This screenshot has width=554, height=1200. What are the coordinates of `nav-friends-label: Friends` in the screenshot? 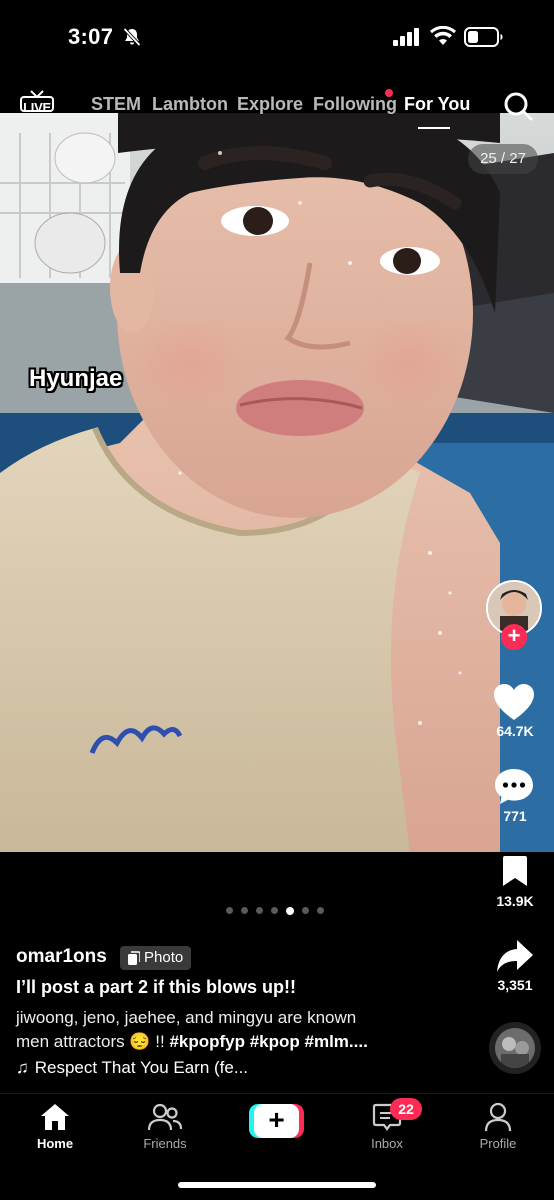 It's located at (165, 1143).